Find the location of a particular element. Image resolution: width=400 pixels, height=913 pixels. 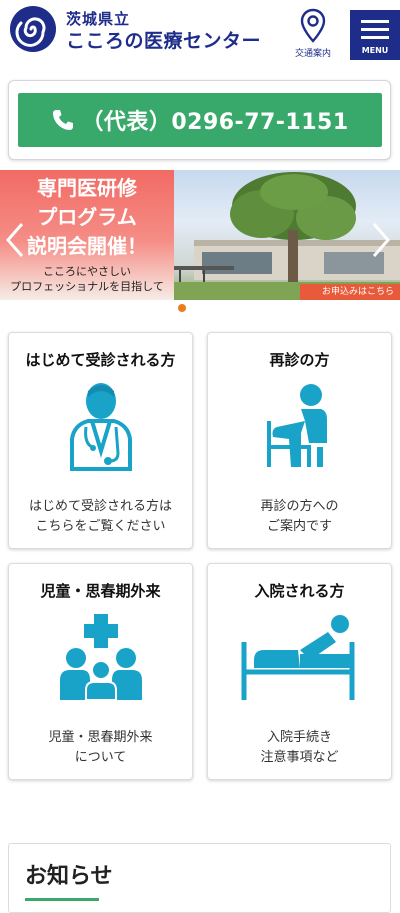

phone-icon is located at coordinates (63, 120).